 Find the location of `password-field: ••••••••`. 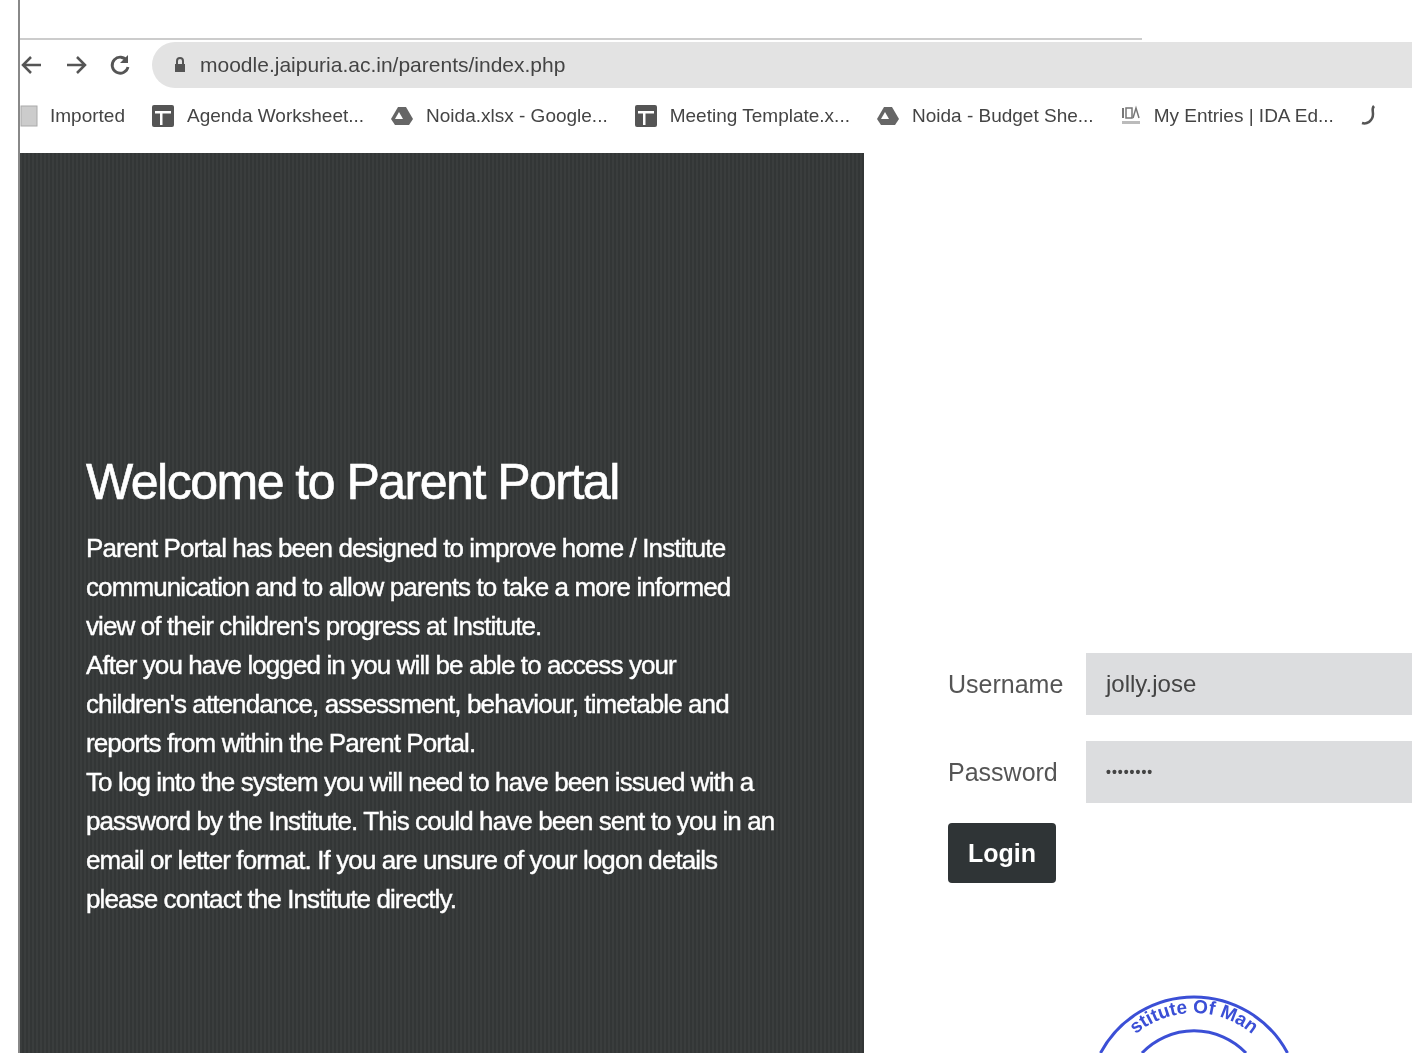

password-field: •••••••• is located at coordinates (1249, 772).